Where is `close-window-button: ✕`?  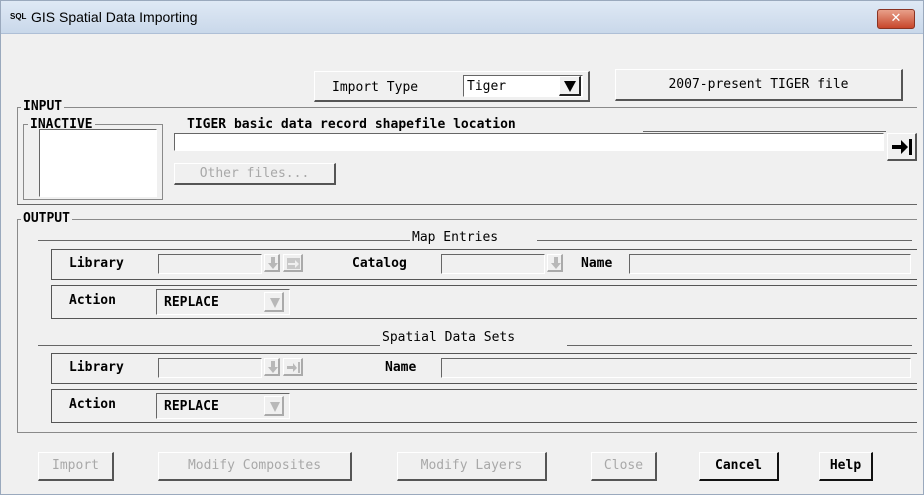
close-window-button: ✕ is located at coordinates (896, 19).